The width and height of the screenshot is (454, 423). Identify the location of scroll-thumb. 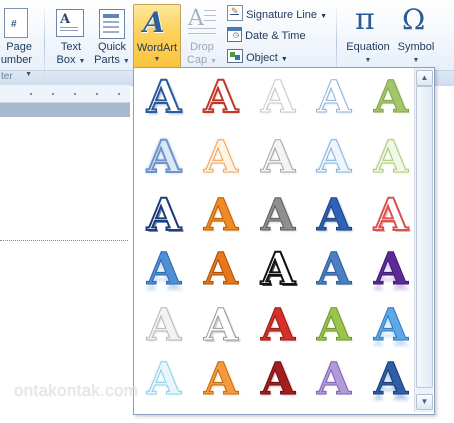
(424, 237).